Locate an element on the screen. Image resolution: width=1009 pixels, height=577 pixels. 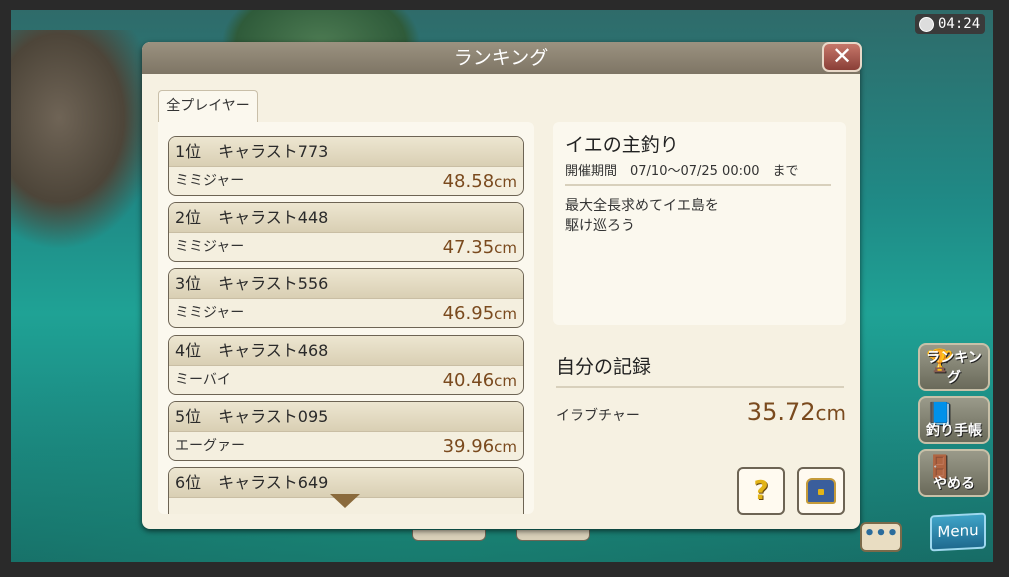
fish-name: エーグァー is located at coordinates (210, 446).